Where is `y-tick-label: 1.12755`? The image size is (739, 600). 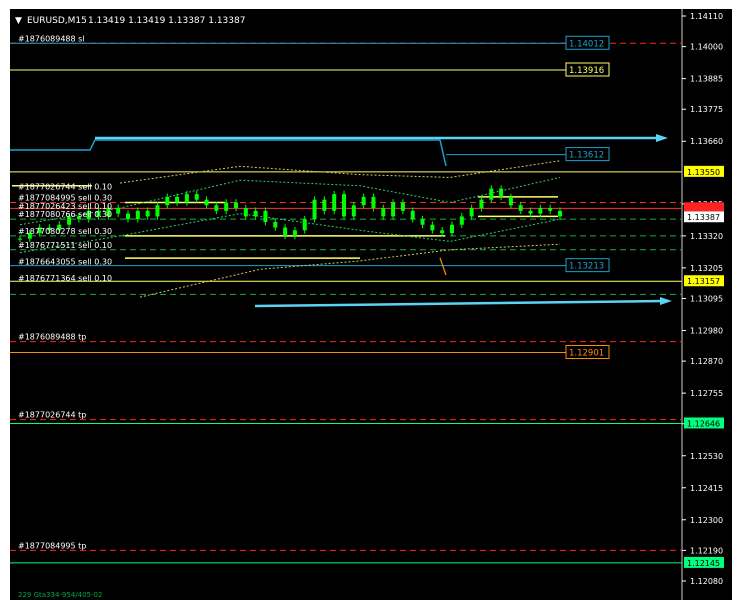
y-tick-label: 1.12755 is located at coordinates (706, 393).